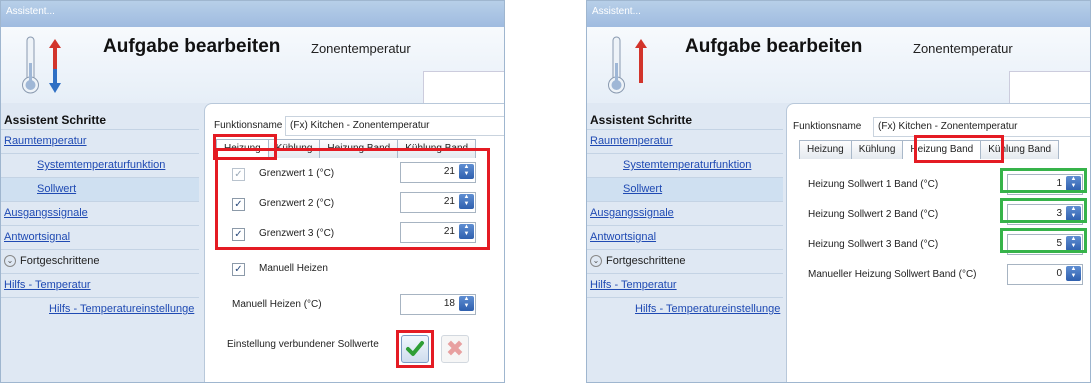 This screenshot has height=383, width=1091. What do you see at coordinates (959, 149) in the screenshot?
I see `highlight-tab-heizung-band` at bounding box center [959, 149].